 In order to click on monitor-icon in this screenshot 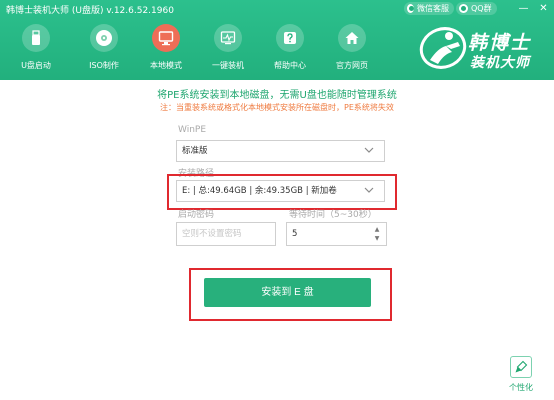, I will do `click(166, 38)`.